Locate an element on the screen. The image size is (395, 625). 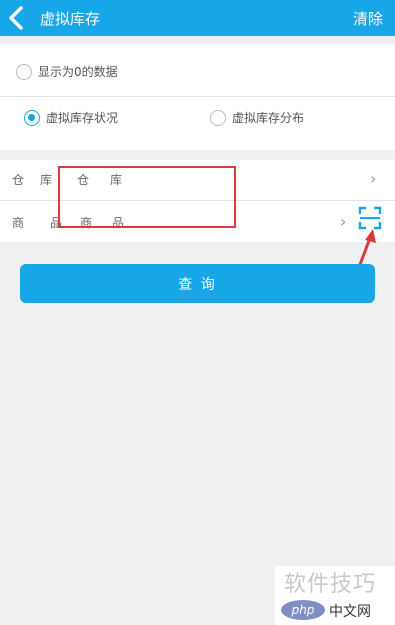
product-label-1: 商 is located at coordinates (18, 223).